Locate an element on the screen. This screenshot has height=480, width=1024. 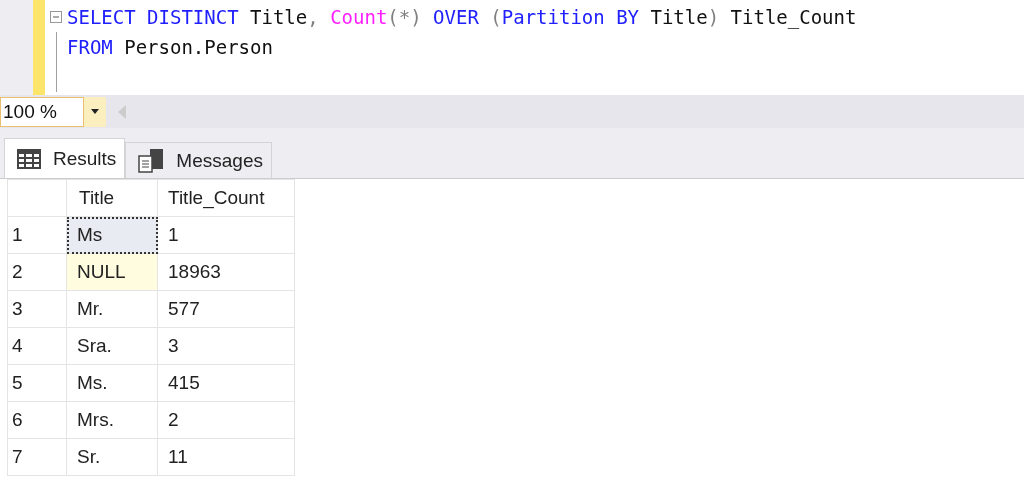
results-pane-tab: Results is located at coordinates (65, 158).